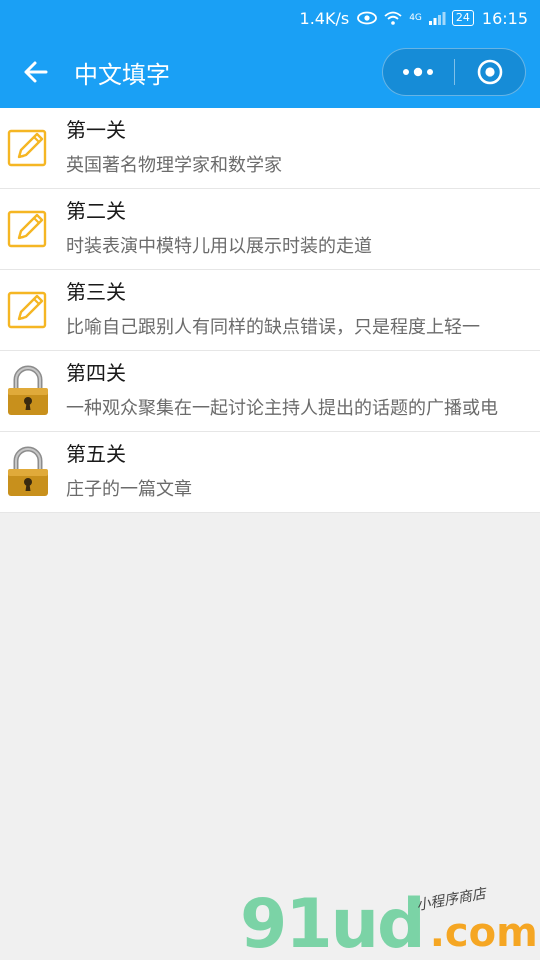  I want to click on level-item-5: 第五关 庄子的一篇文章, so click(270, 472).